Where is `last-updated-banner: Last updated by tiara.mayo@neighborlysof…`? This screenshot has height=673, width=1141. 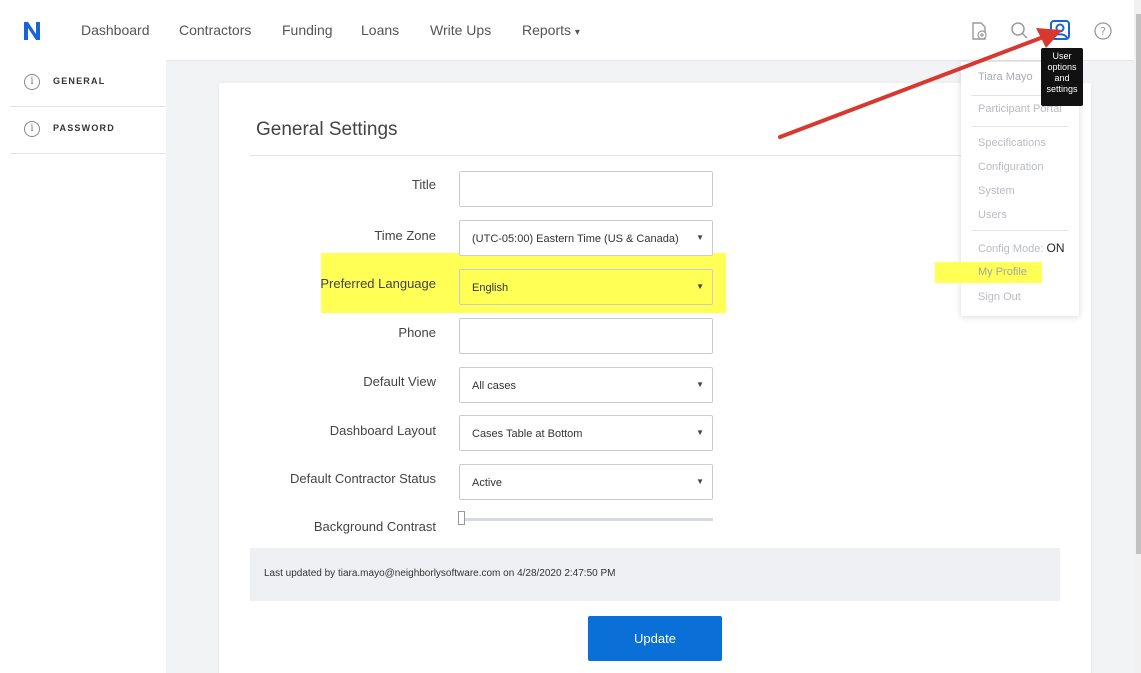
last-updated-banner: Last updated by tiara.mayo@neighborlysof… is located at coordinates (655, 574).